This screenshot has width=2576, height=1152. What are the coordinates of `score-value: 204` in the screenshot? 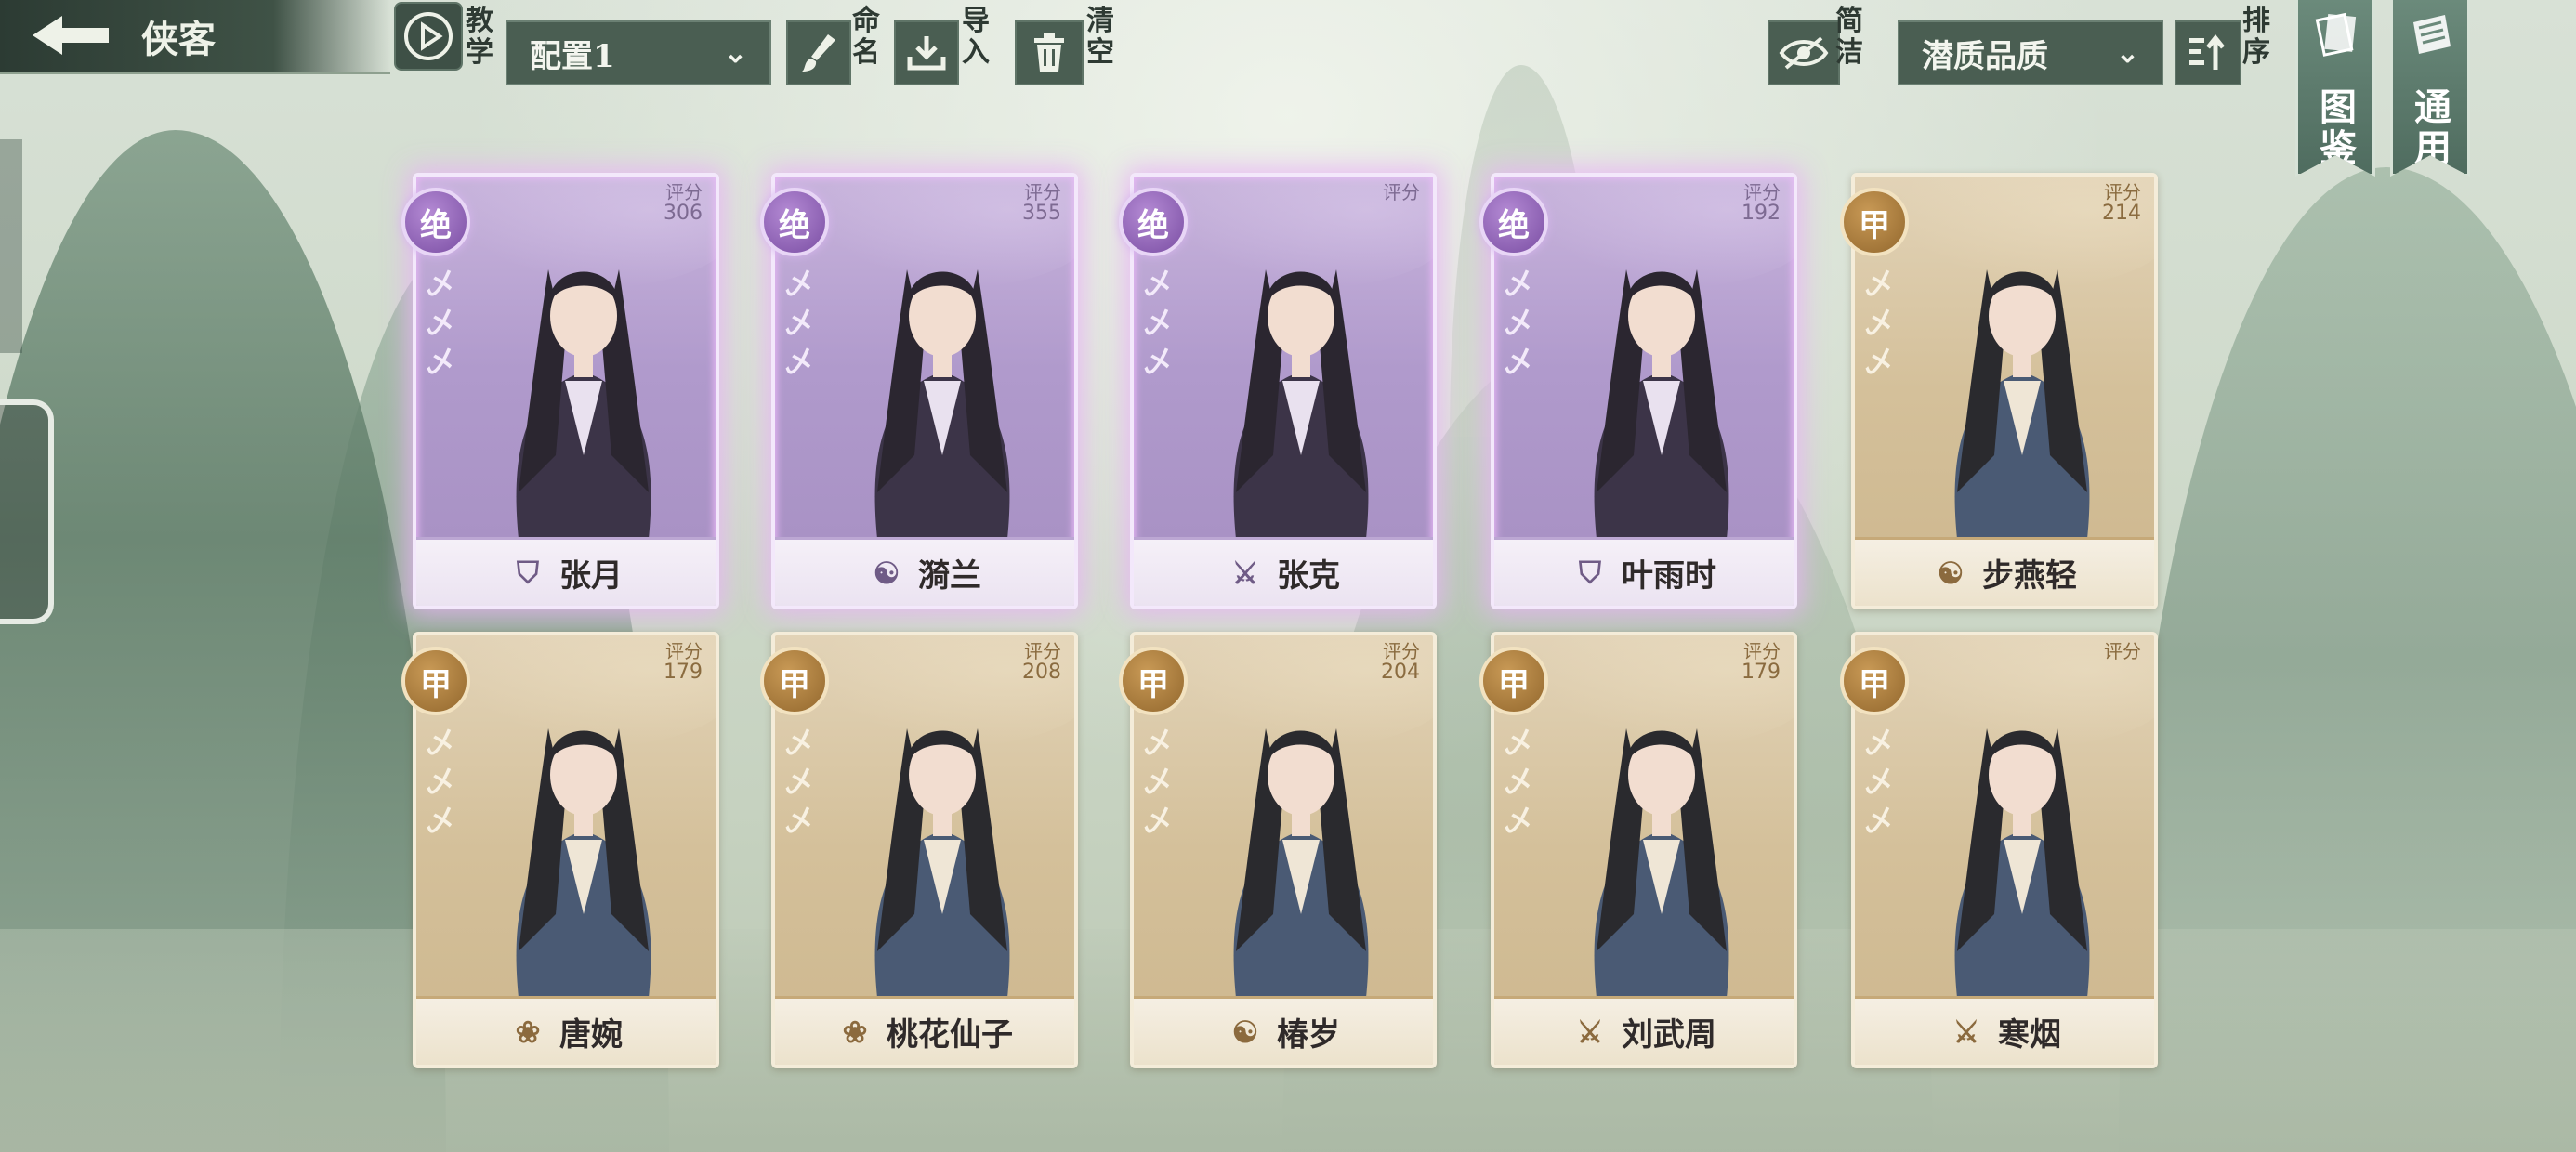 It's located at (1400, 672).